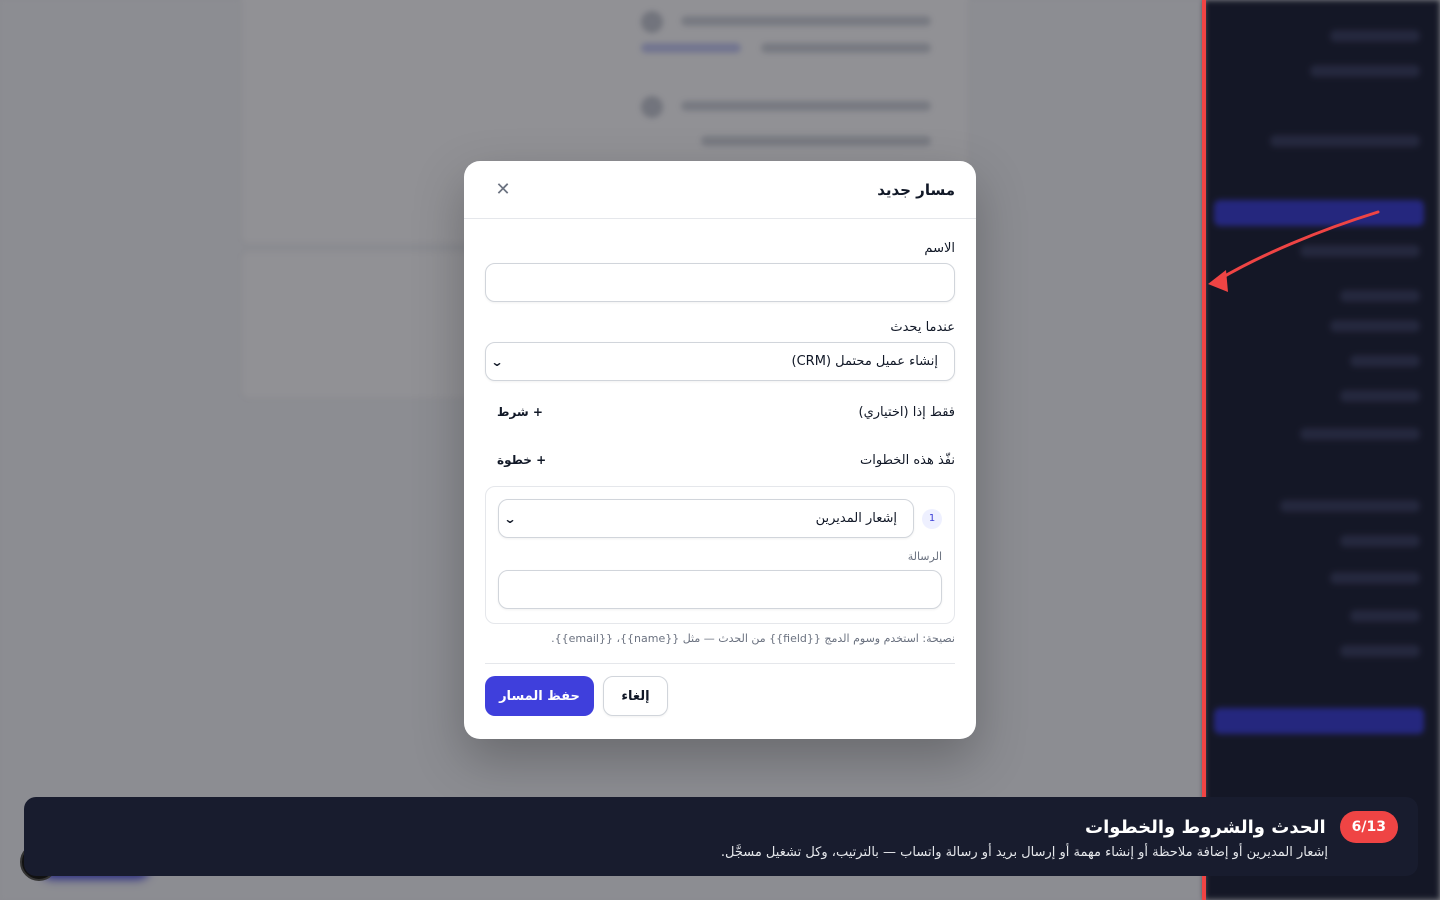 This screenshot has width=1440, height=900. What do you see at coordinates (720, 696) in the screenshot?
I see `dialog-footer: إلغاء حفظ المسار` at bounding box center [720, 696].